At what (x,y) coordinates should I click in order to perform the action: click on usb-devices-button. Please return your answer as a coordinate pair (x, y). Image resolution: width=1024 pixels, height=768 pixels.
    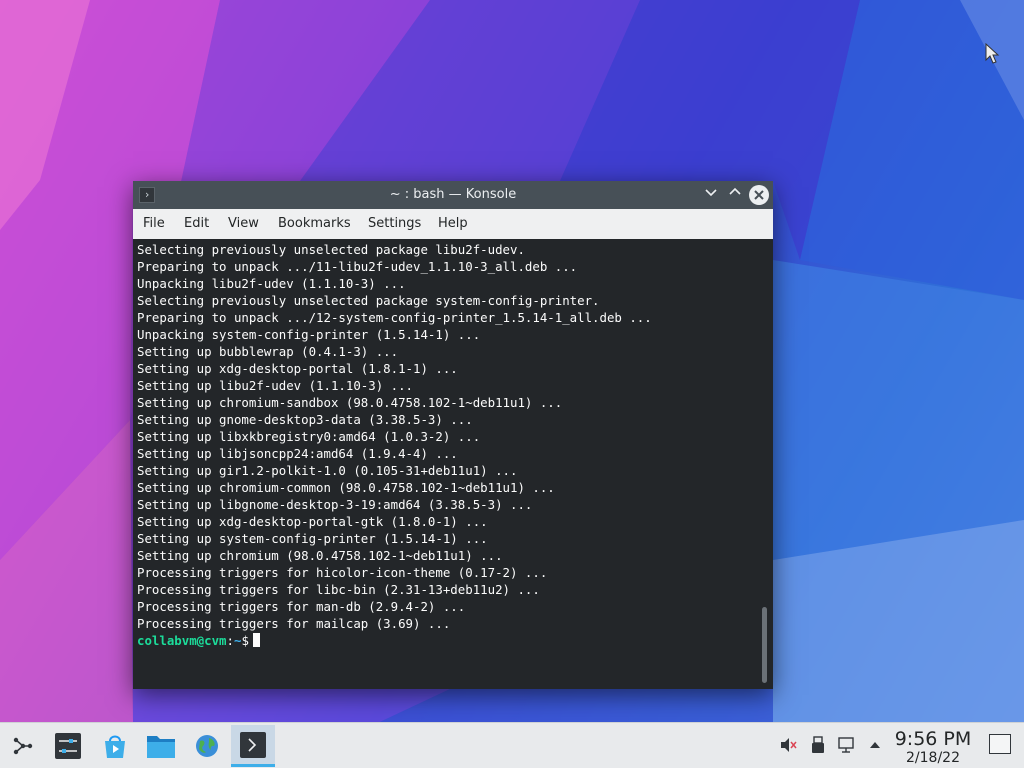
    Looking at the image, I should click on (818, 745).